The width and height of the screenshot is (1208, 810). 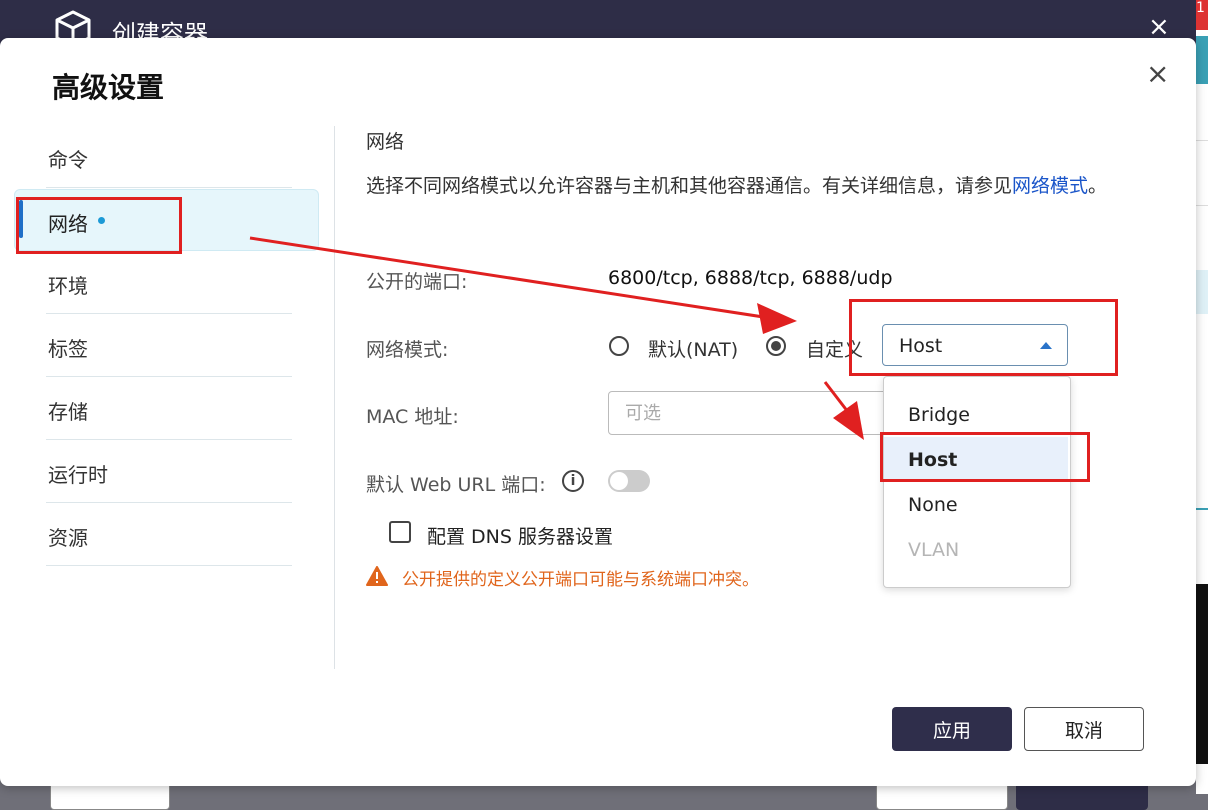 I want to click on sidebar-item-command: 命令, so click(x=169, y=157).